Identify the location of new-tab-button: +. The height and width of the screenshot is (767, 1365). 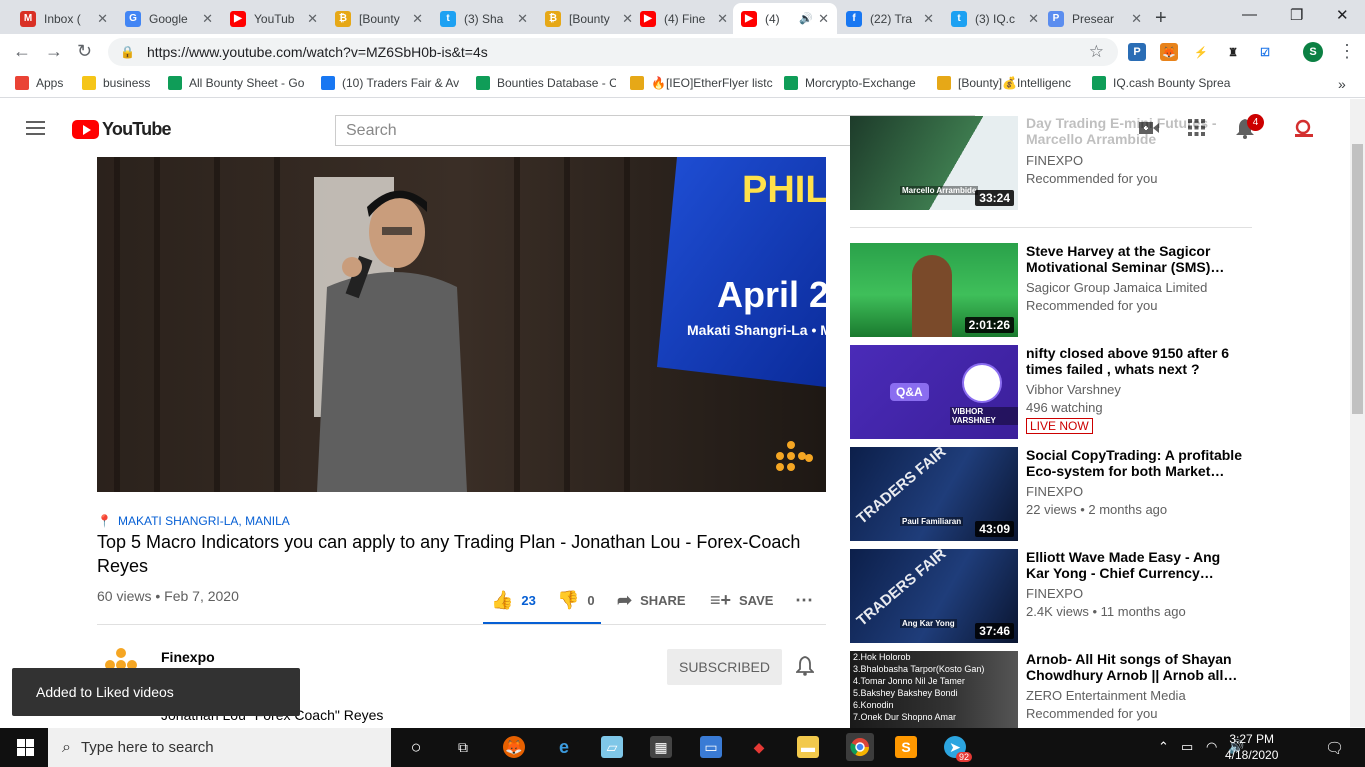
(1161, 18).